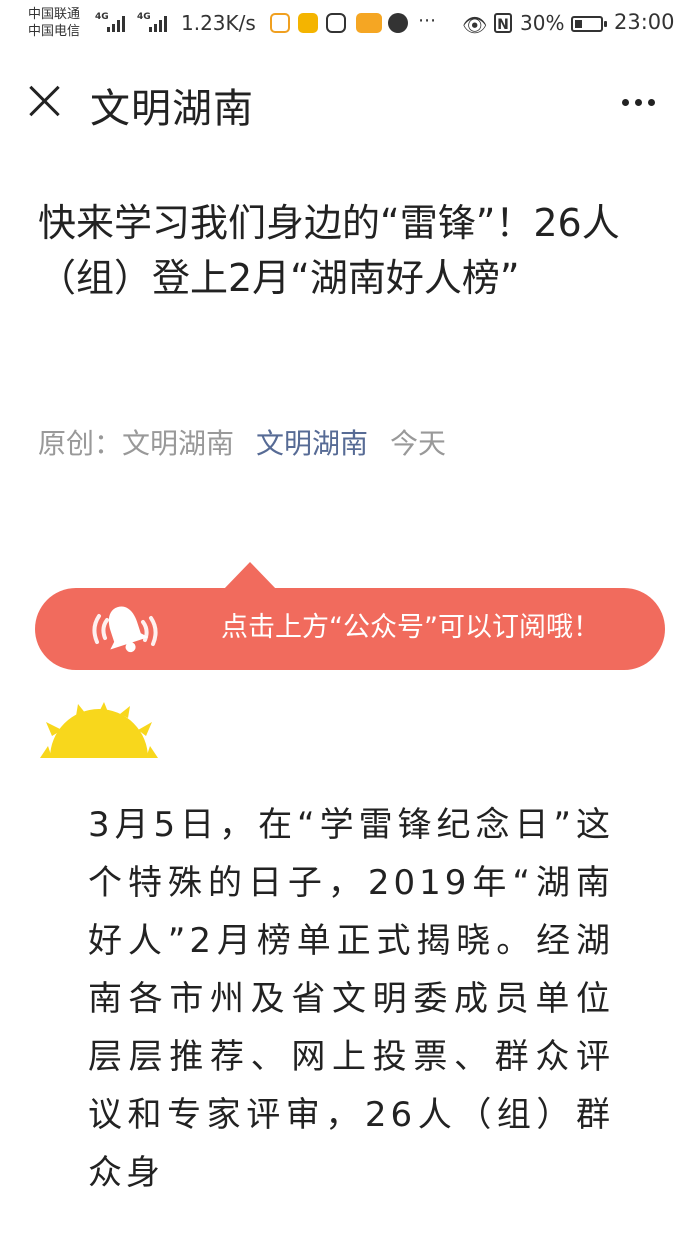 This screenshot has width=700, height=1244. Describe the element at coordinates (312, 443) in the screenshot. I see `meta-account-link: 文明湖南` at that location.